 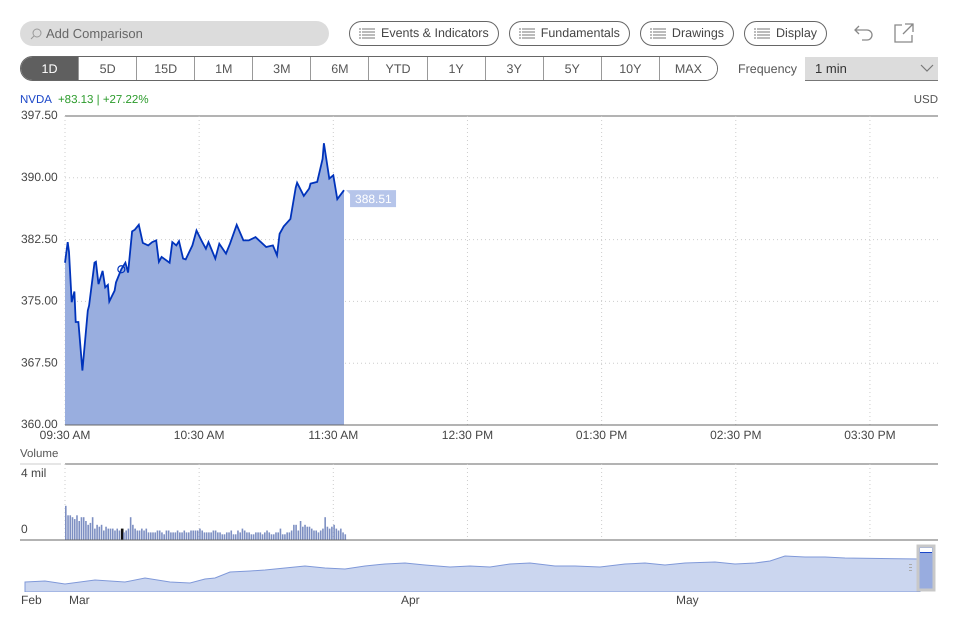 I want to click on month-label: May, so click(x=687, y=600).